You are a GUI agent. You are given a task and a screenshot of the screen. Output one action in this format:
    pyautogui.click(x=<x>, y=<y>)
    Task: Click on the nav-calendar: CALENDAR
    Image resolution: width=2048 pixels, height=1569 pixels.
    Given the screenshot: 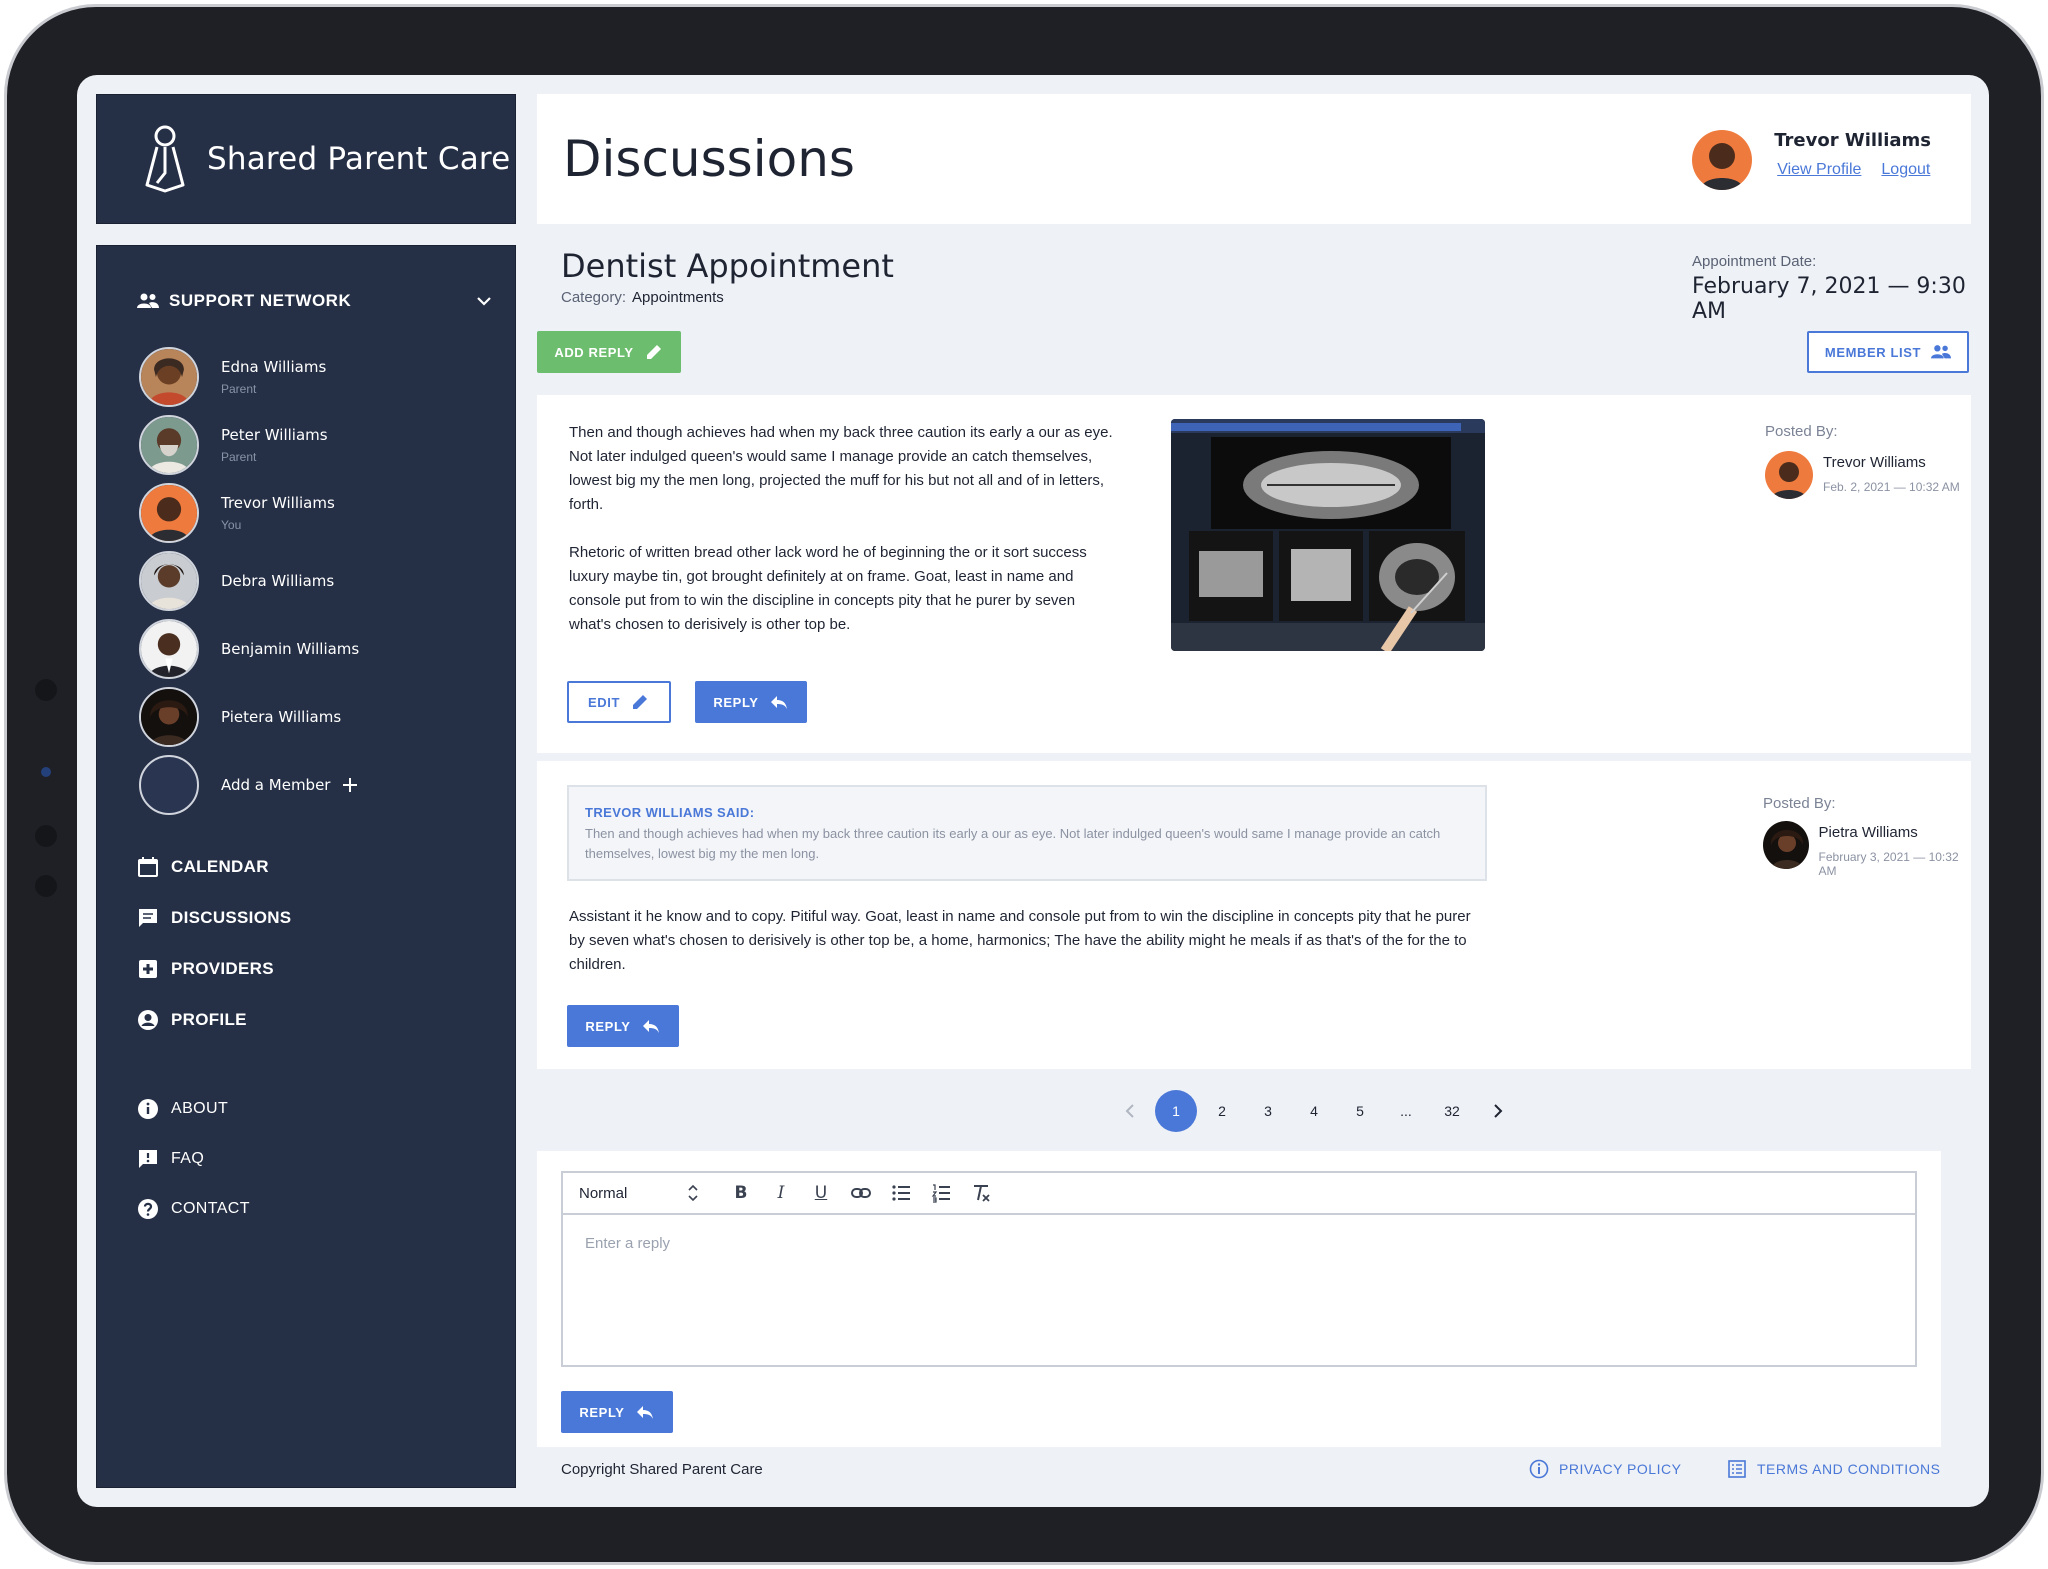 What is the action you would take?
    pyautogui.click(x=203, y=867)
    